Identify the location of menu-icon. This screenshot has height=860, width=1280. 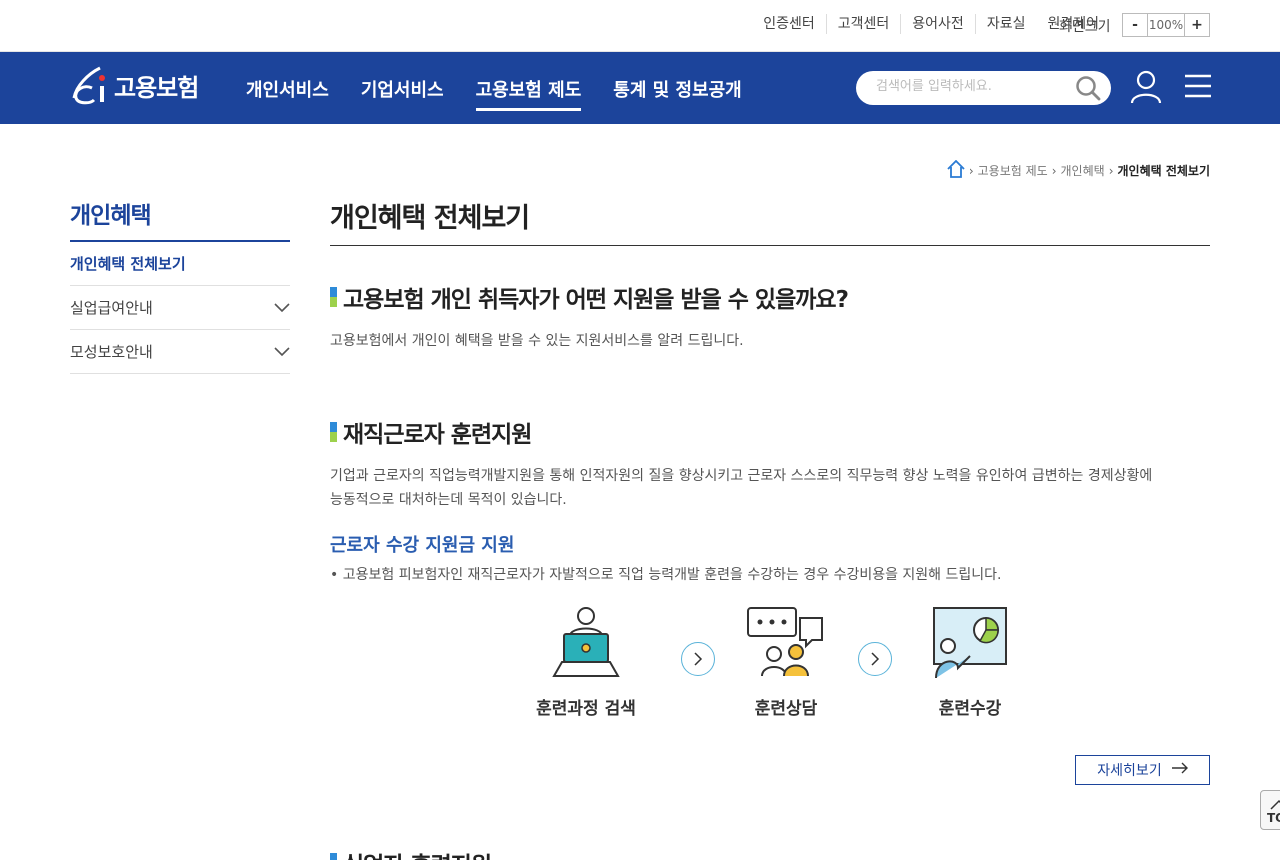
(1198, 88).